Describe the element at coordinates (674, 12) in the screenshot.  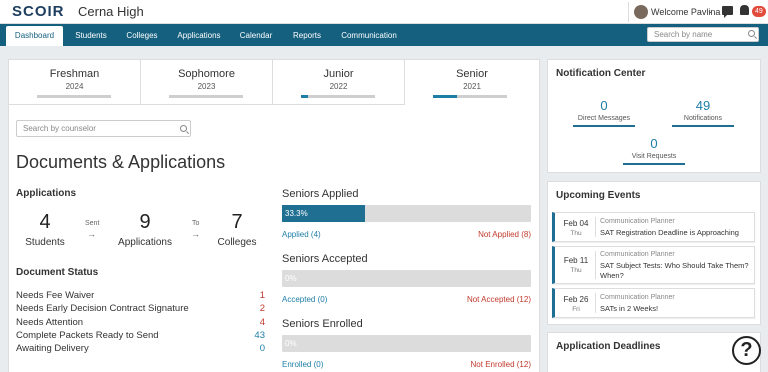
I see `user-menu: Welcome Pavlina ⌄` at that location.